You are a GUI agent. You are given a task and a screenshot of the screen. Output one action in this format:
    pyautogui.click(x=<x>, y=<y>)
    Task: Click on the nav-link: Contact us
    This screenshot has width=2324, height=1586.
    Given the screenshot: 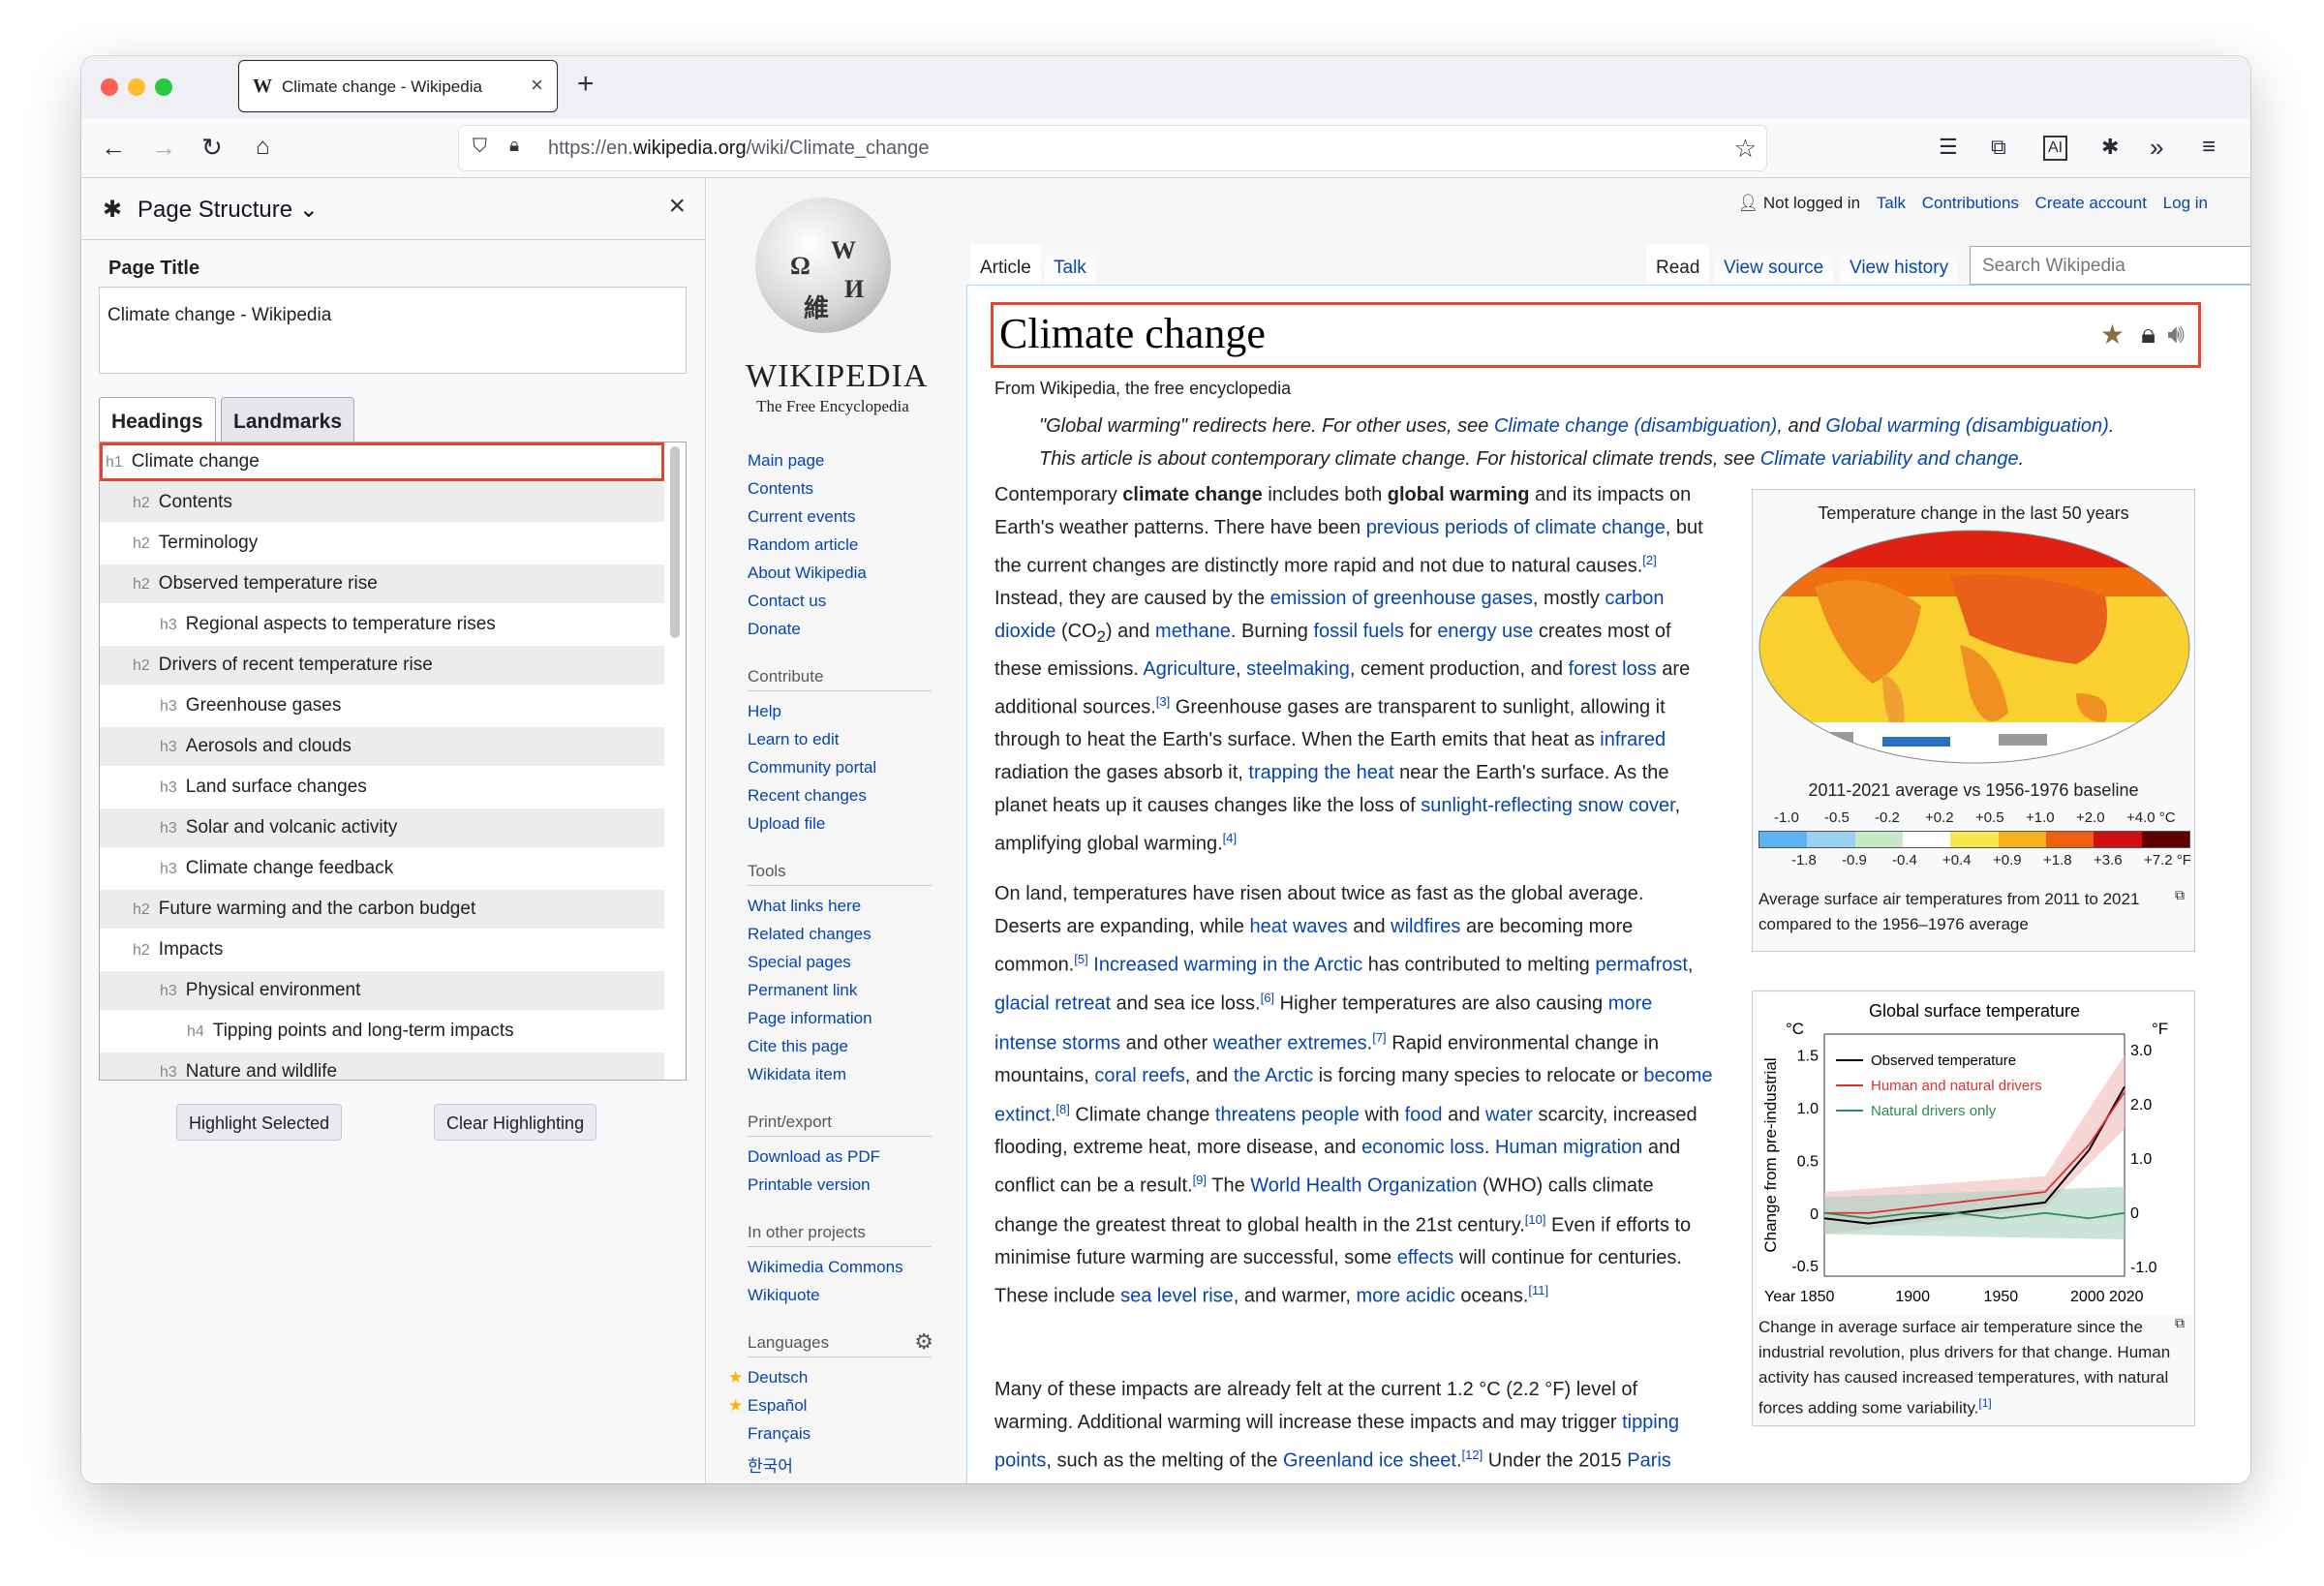 What is the action you would take?
    pyautogui.click(x=787, y=601)
    